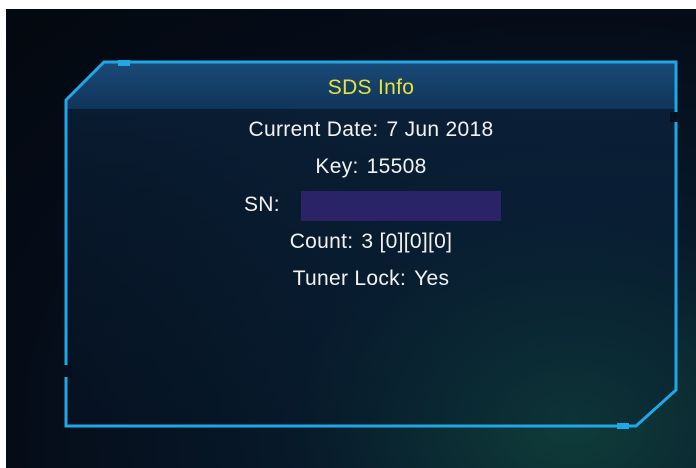  I want to click on count-value: 3 [0][0][0], so click(407, 241).